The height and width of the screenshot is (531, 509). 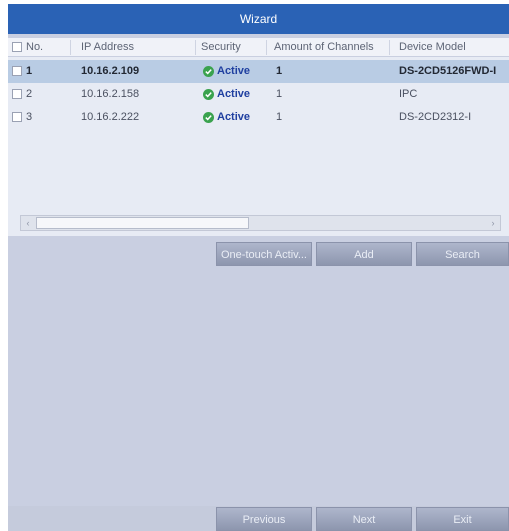 What do you see at coordinates (110, 117) in the screenshot?
I see `cell-ip-address: 10.16.2.222` at bounding box center [110, 117].